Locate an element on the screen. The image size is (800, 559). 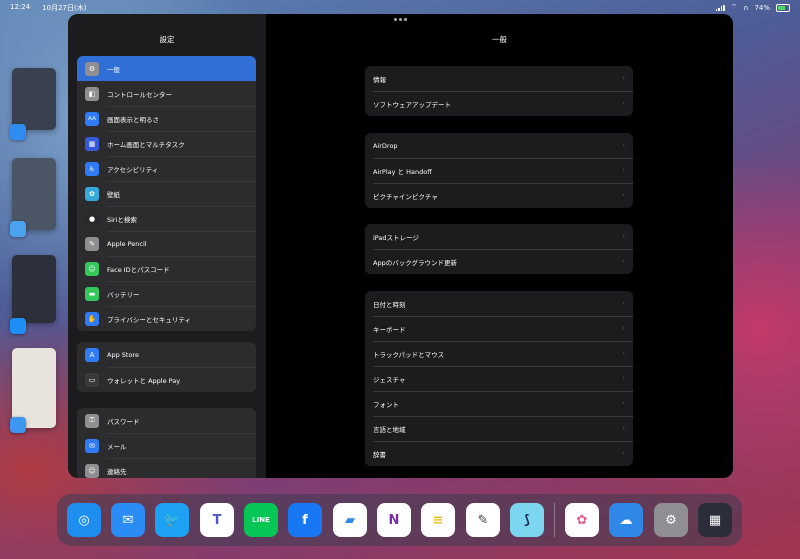
sidebar-item-label: アクセシビリティ is located at coordinates (133, 169).